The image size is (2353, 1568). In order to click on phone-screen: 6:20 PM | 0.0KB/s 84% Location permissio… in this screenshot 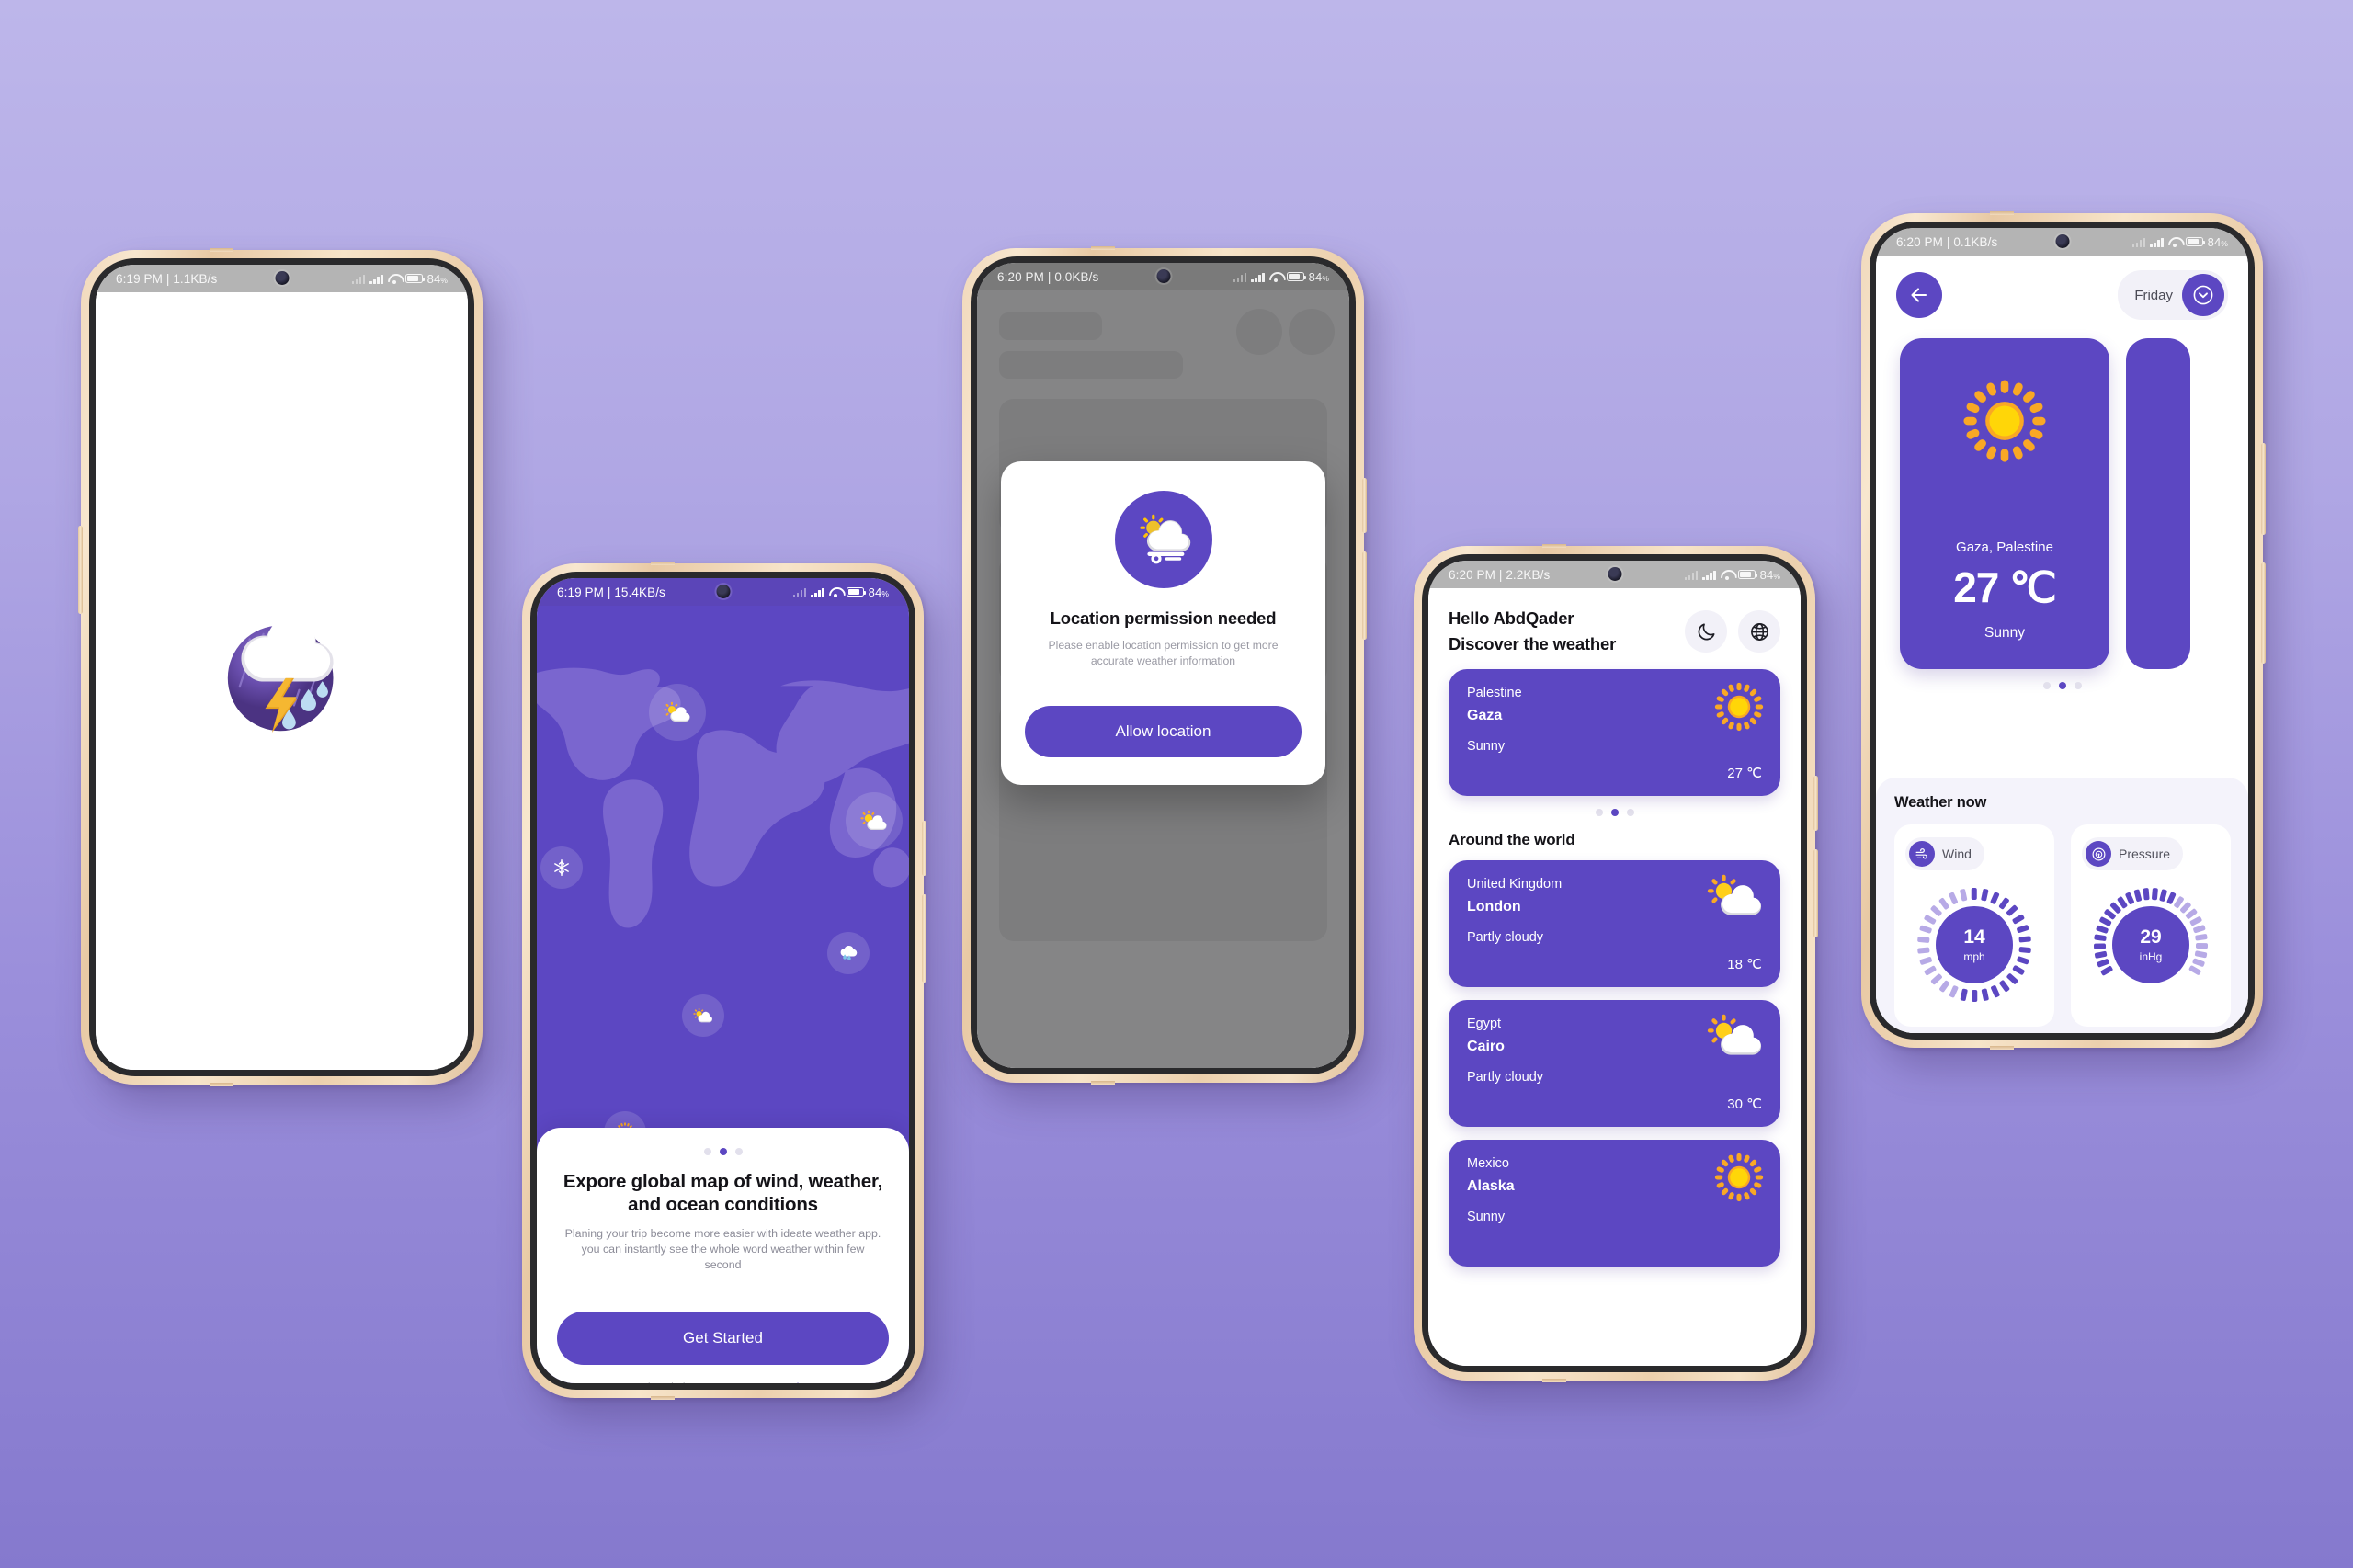, I will do `click(1163, 665)`.